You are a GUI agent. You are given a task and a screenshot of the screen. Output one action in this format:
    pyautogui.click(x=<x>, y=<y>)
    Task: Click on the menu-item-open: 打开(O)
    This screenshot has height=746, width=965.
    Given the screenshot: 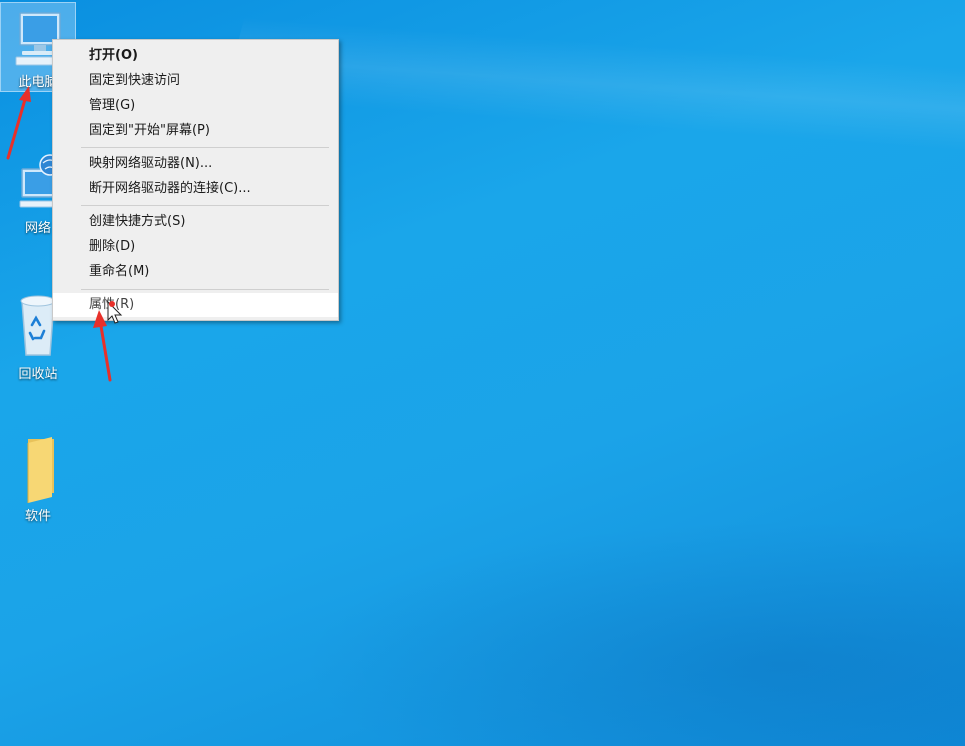 What is the action you would take?
    pyautogui.click(x=195, y=56)
    